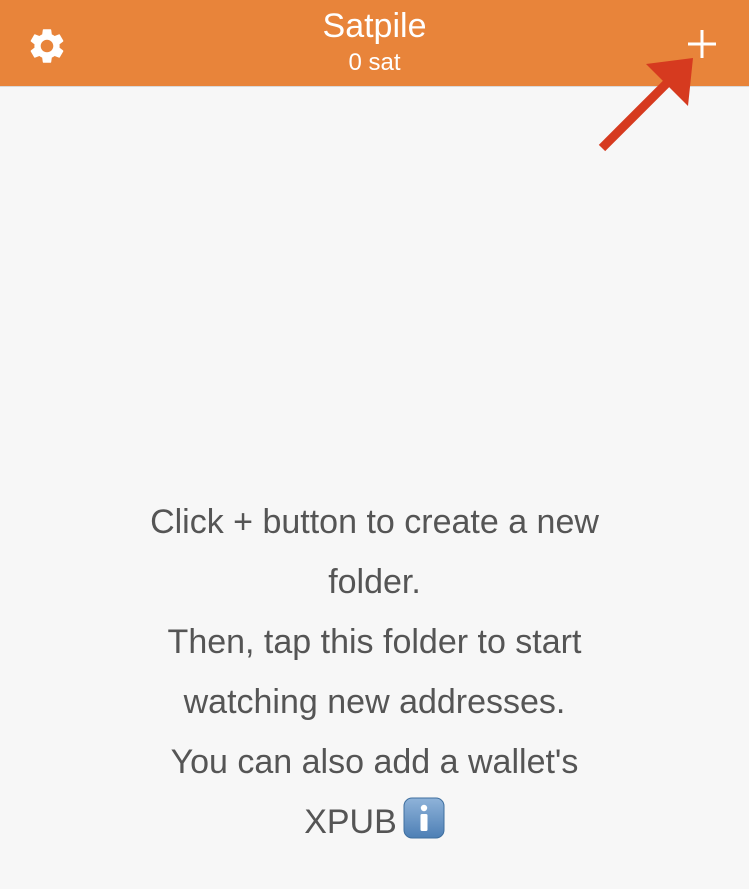 This screenshot has height=889, width=749. Describe the element at coordinates (374, 702) in the screenshot. I see `message-line: watching new addresses.` at that location.